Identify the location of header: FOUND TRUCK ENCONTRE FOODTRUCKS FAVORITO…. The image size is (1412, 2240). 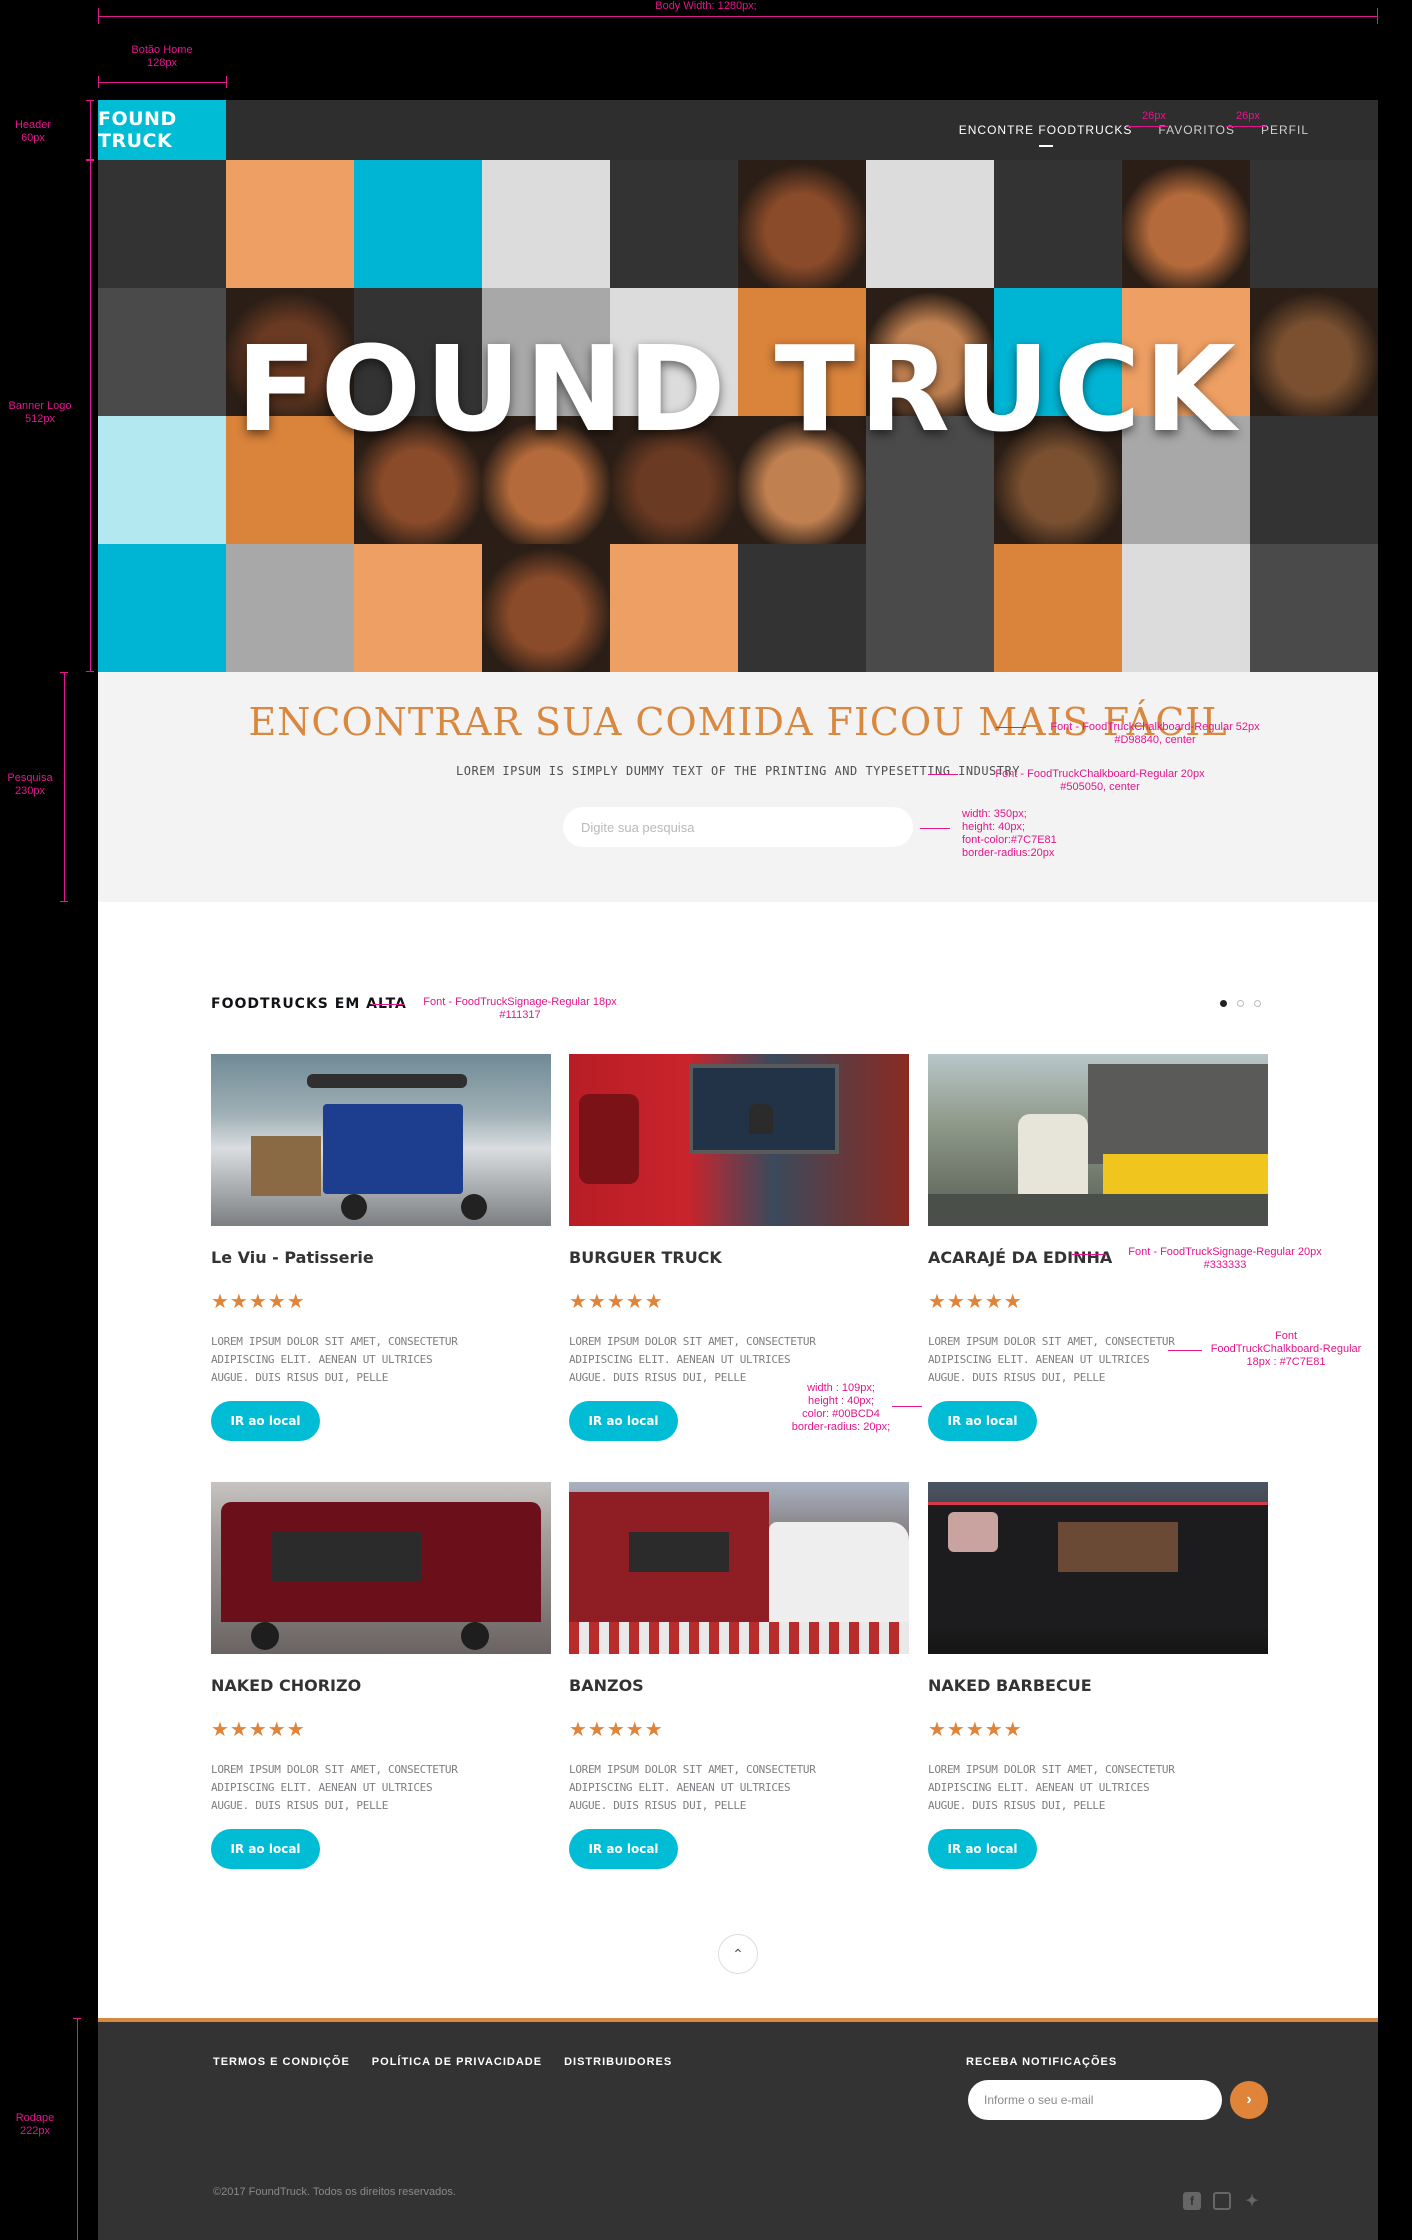
(738, 130).